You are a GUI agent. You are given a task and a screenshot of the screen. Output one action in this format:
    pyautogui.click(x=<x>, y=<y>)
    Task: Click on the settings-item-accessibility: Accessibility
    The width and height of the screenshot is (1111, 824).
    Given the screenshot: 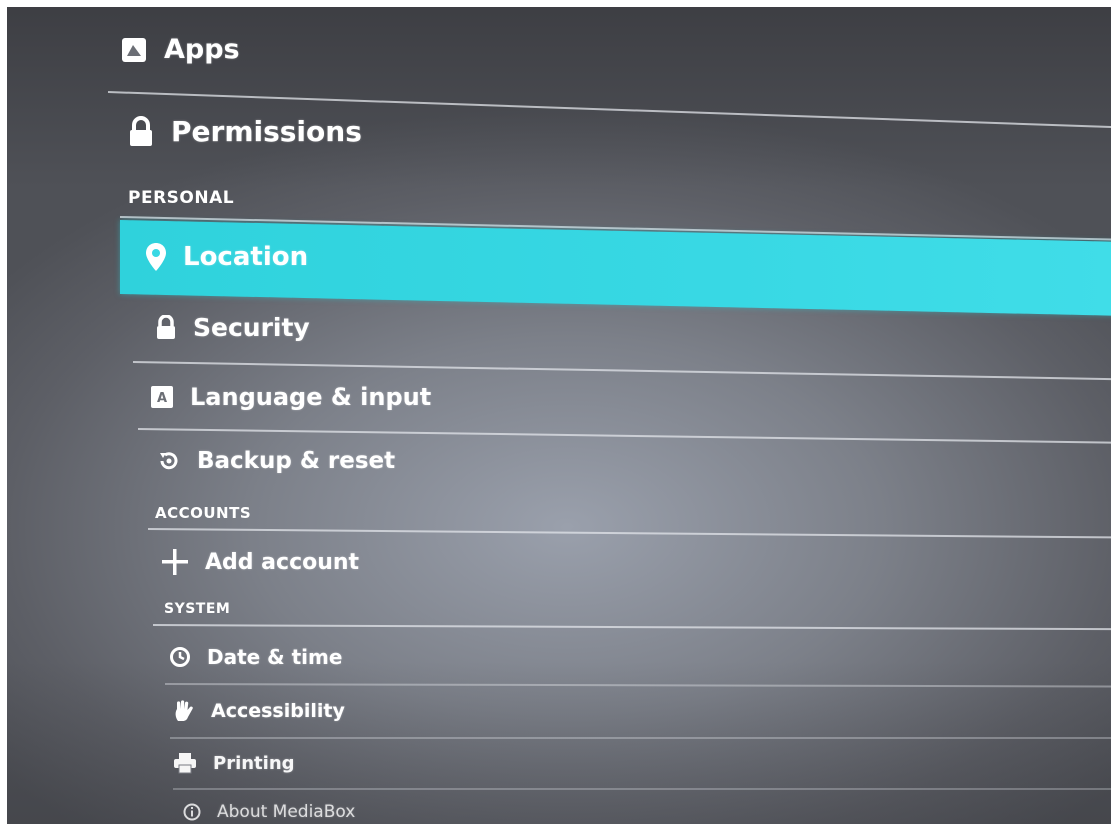 What is the action you would take?
    pyautogui.click(x=259, y=711)
    